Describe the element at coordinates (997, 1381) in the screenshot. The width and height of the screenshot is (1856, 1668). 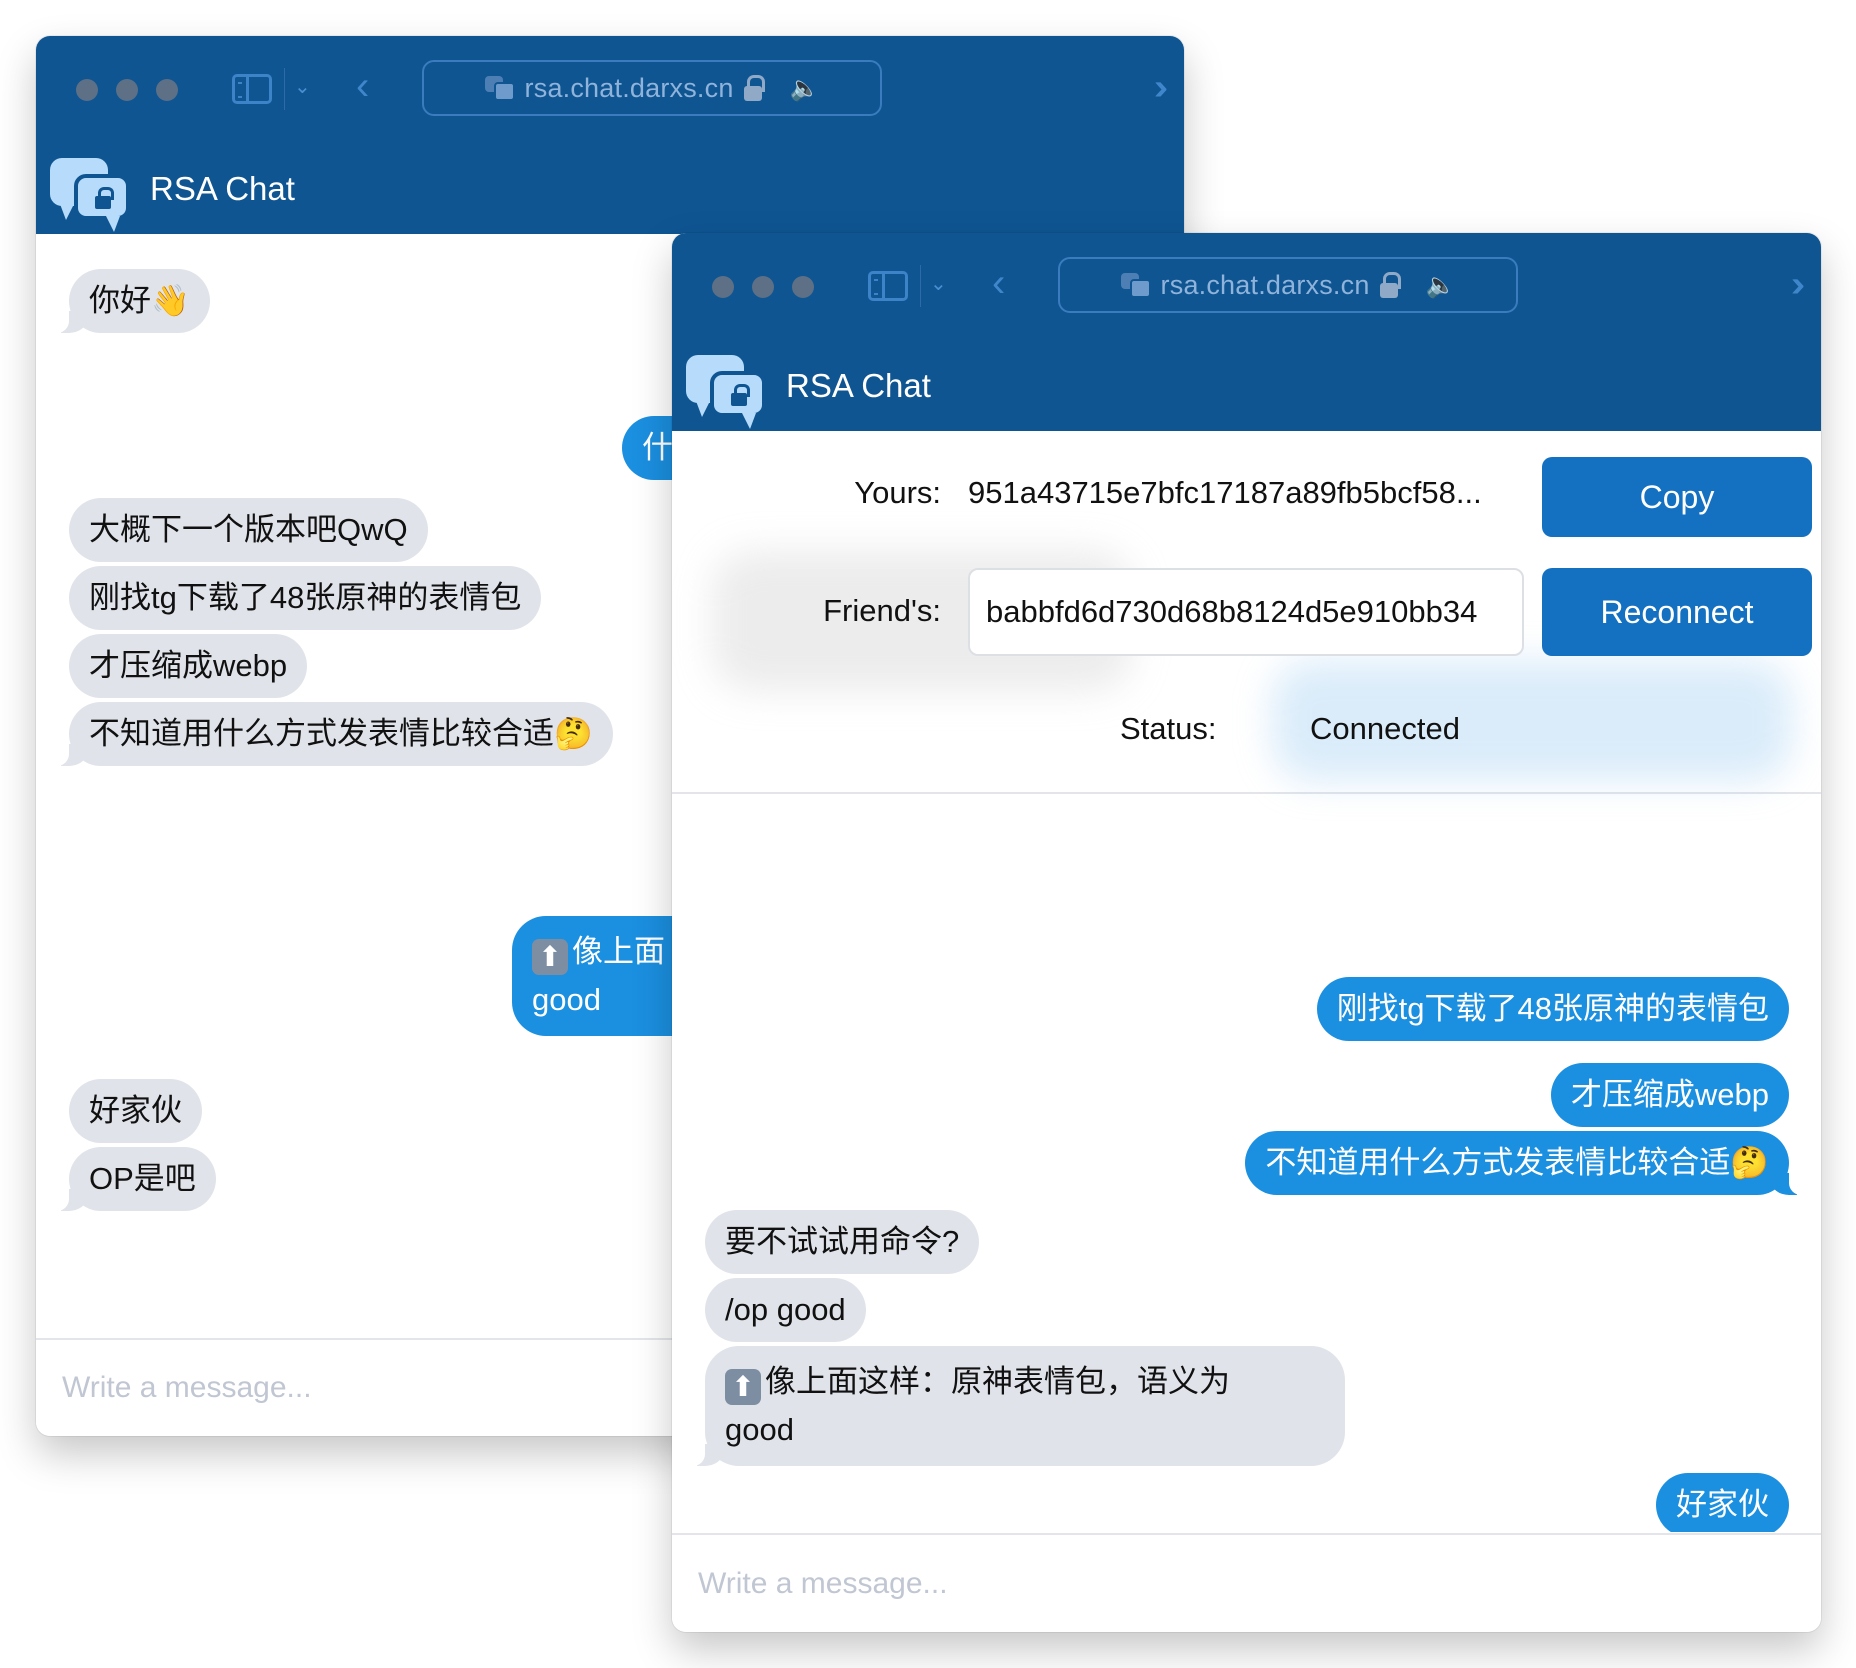
I see `message-text: 像上面这样：原神表情包，语义为` at that location.